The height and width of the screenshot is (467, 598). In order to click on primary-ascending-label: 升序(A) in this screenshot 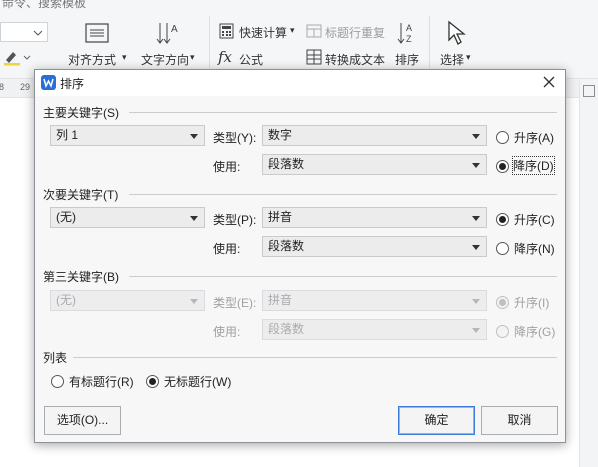, I will do `click(534, 137)`.